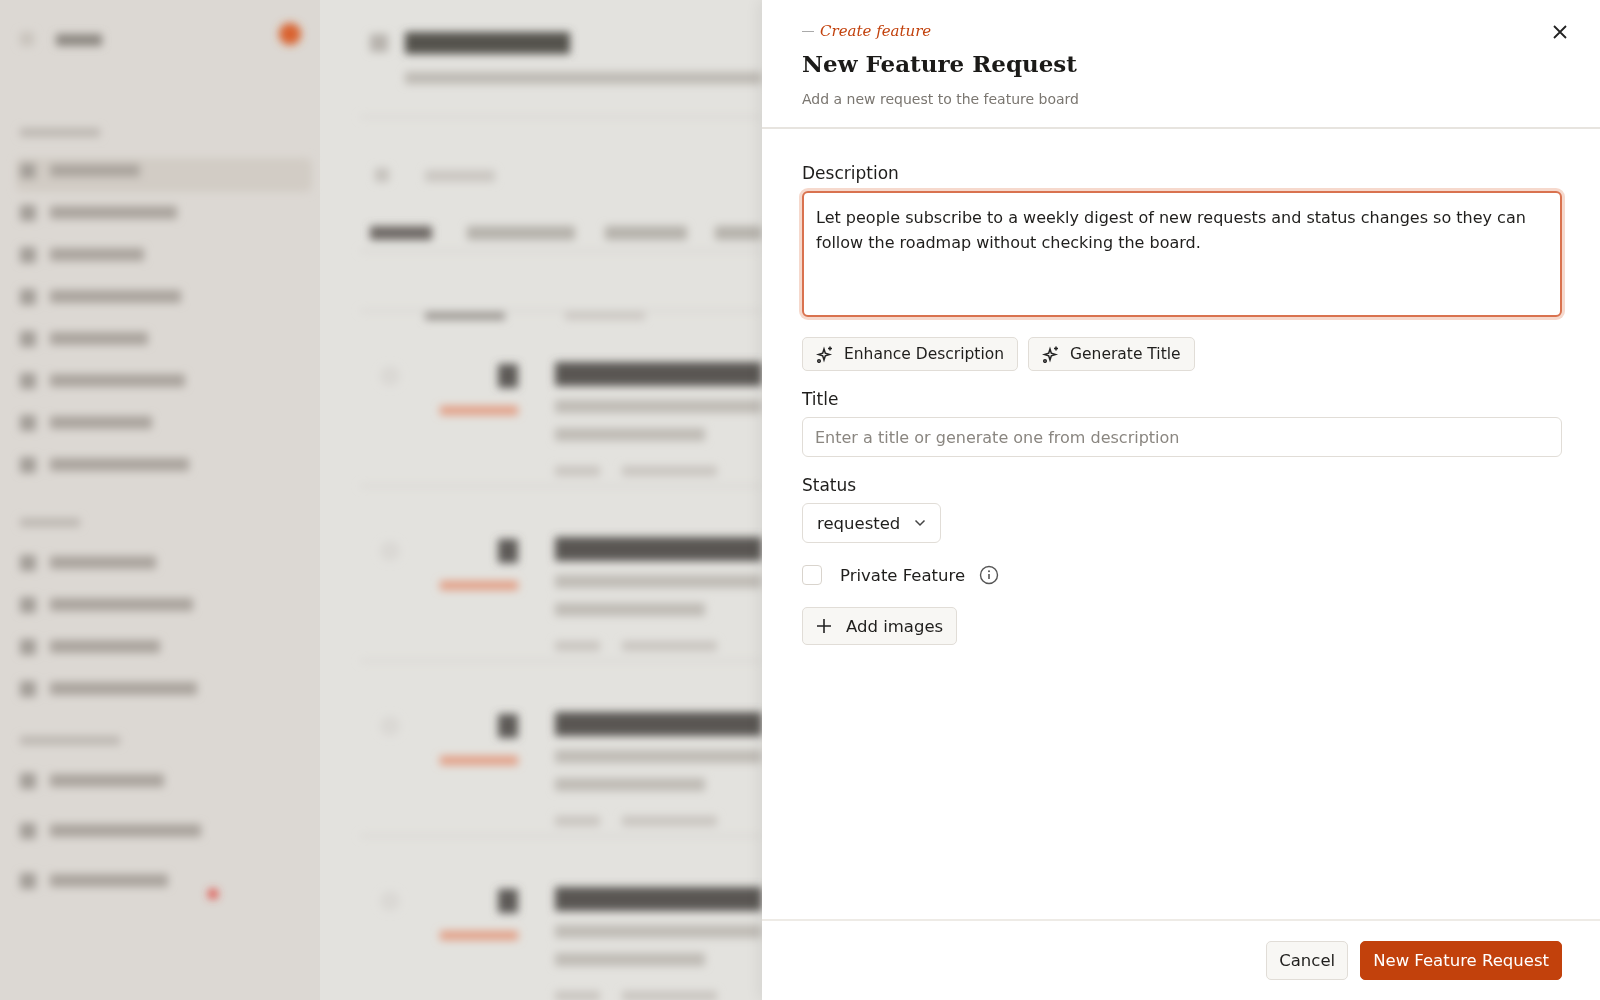 This screenshot has height=1000, width=1600. I want to click on title-field: Enter a title or generate one from description, so click(1182, 437).